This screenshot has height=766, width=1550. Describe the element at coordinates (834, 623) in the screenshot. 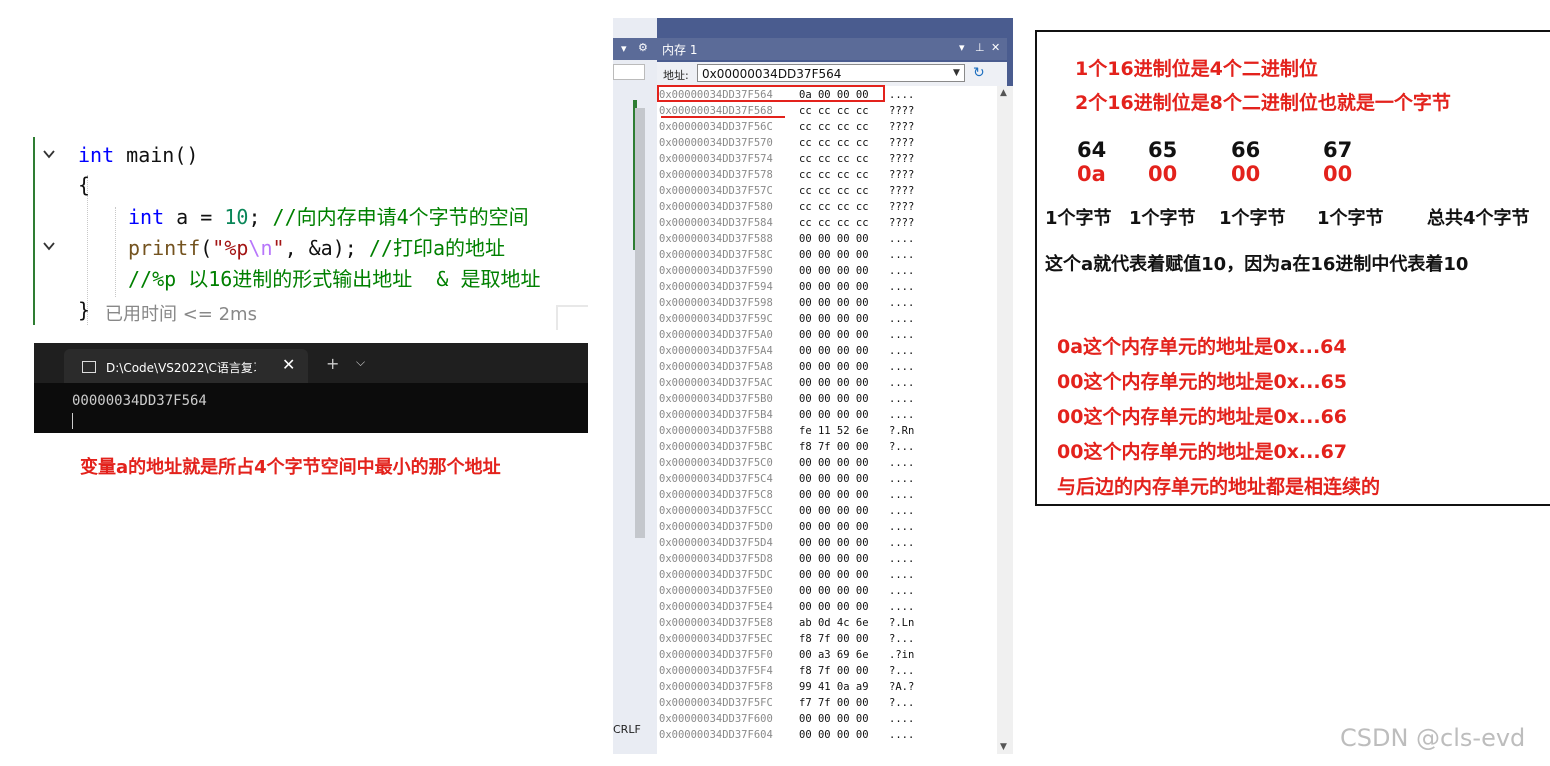

I see `memory-hex-bytes: ab 0d 4c 6e` at that location.